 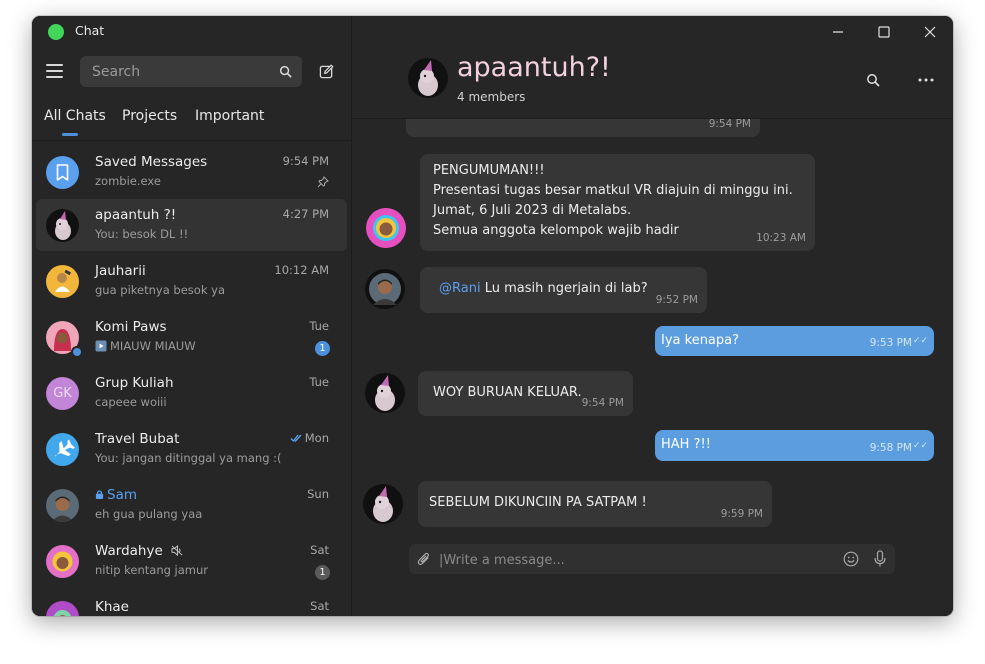 I want to click on divider, so click(x=191, y=140).